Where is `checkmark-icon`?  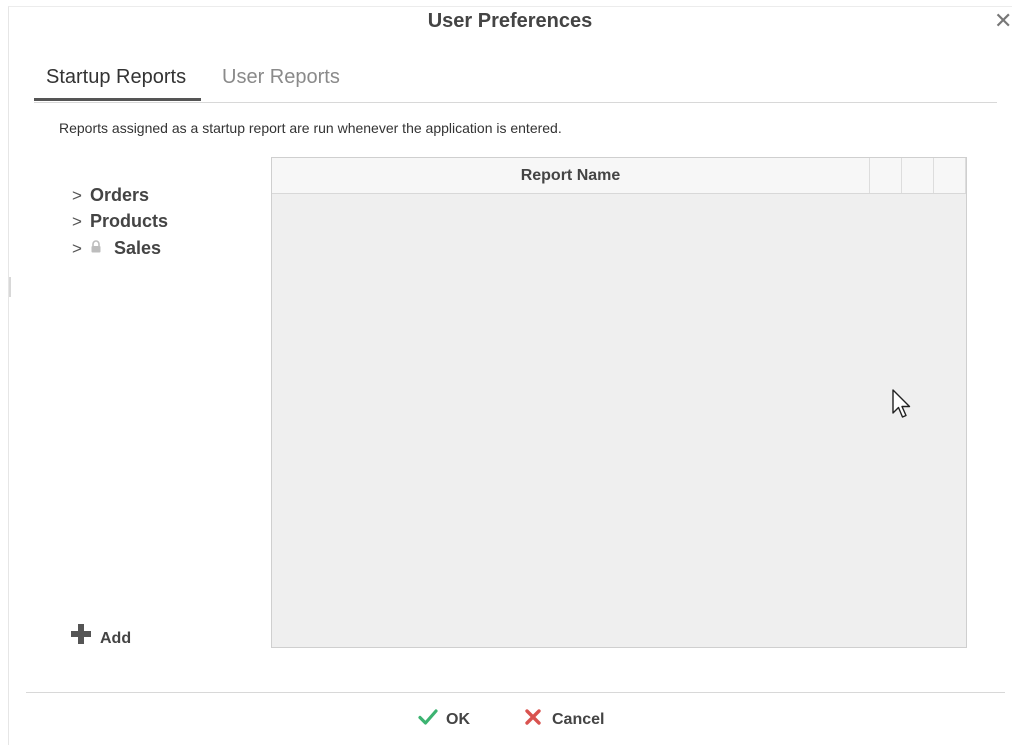 checkmark-icon is located at coordinates (432, 720).